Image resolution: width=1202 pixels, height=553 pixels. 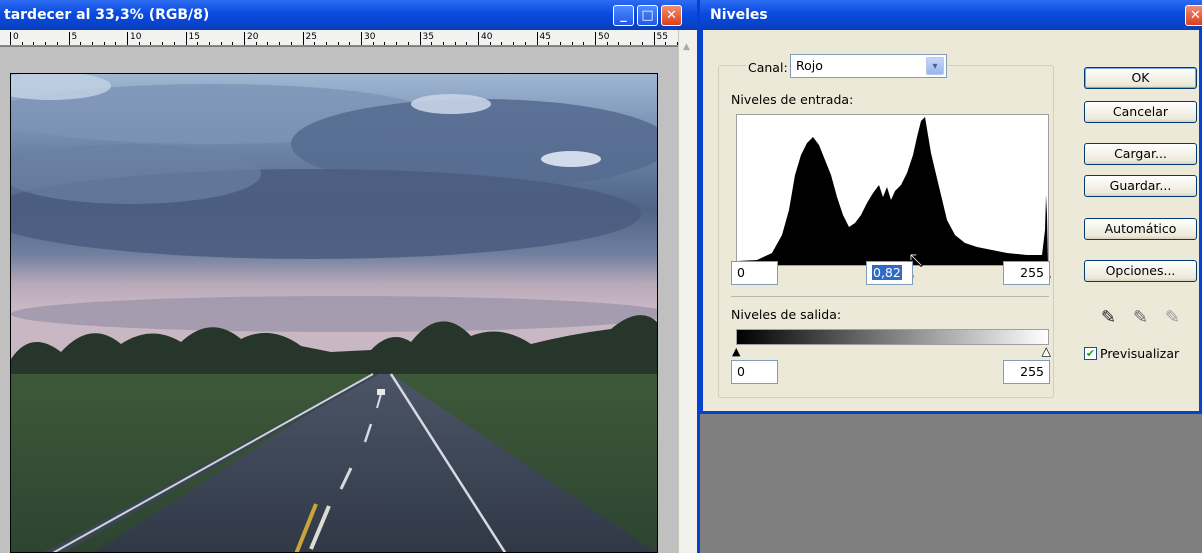 What do you see at coordinates (1140, 229) in the screenshot?
I see `auto-button: Automático` at bounding box center [1140, 229].